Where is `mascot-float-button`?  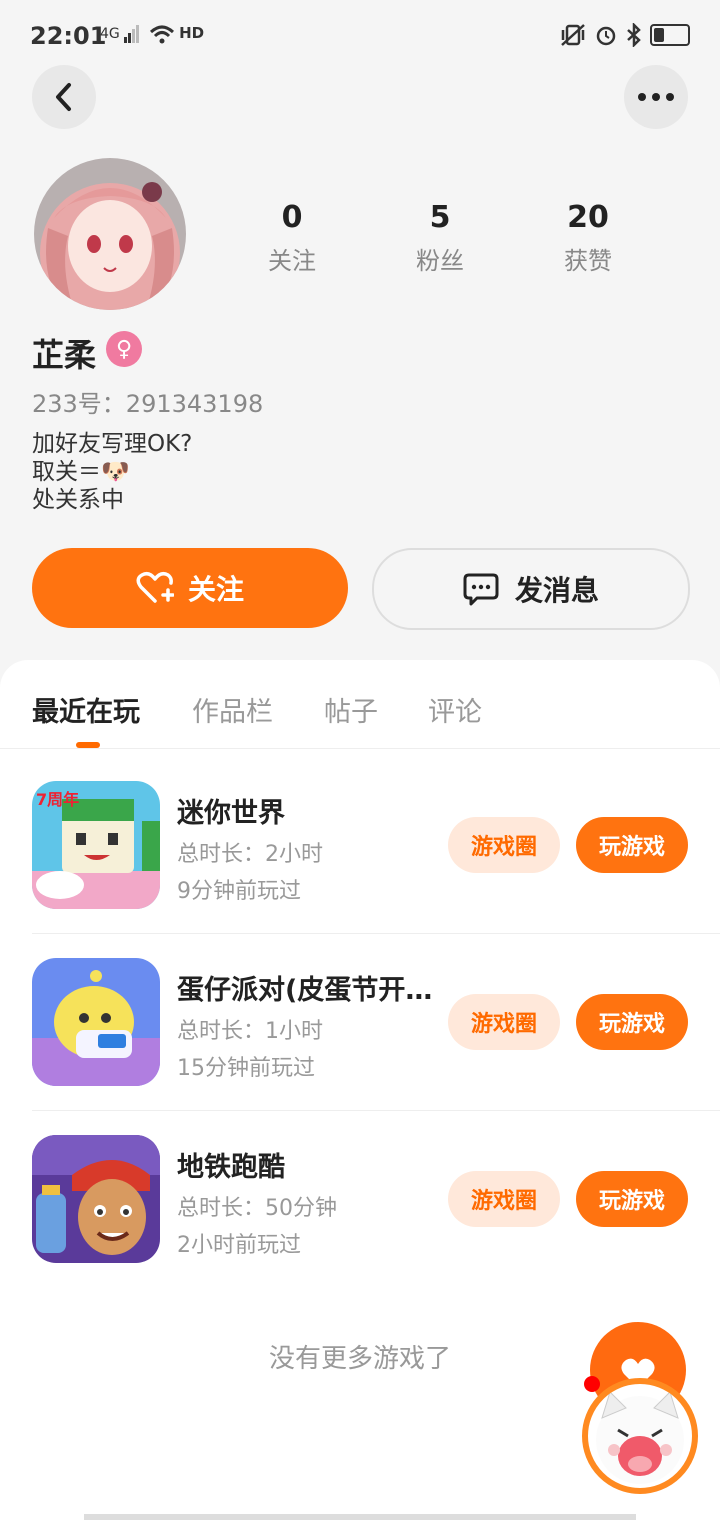
mascot-float-button is located at coordinates (640, 1436).